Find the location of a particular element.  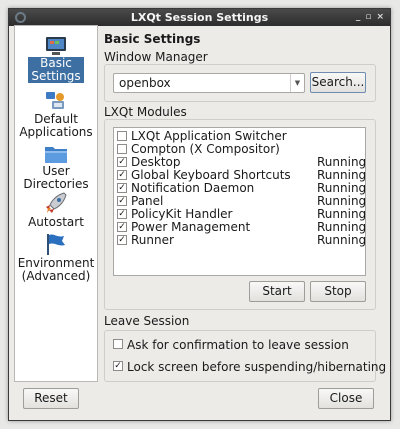

sidebar-item-label: User is located at coordinates (56, 171).